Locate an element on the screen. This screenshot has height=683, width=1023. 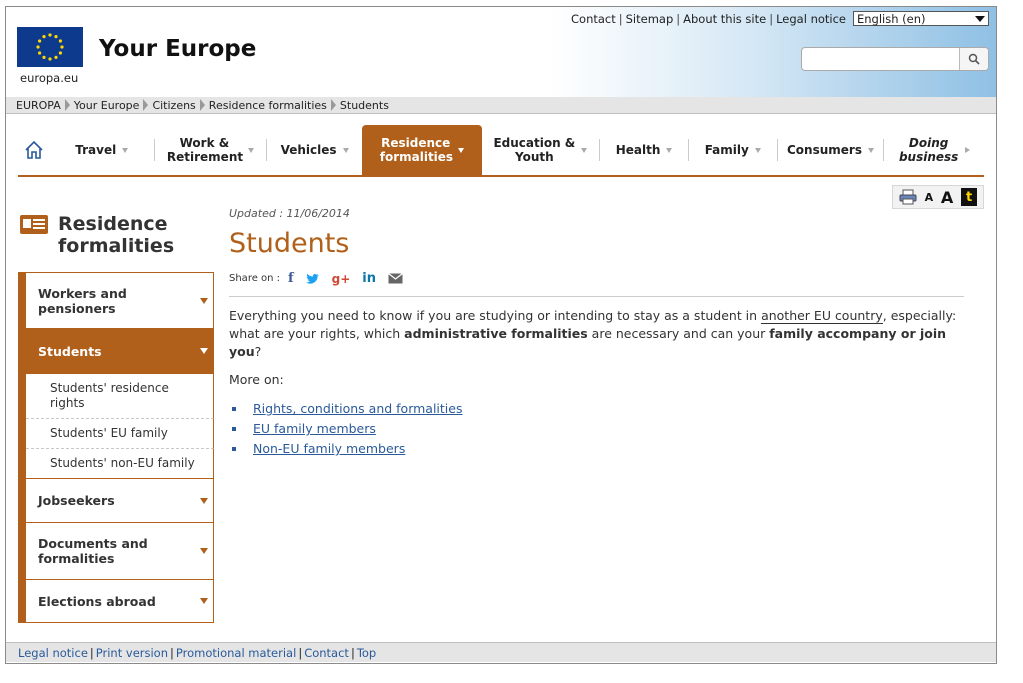
more-on-label: More on: is located at coordinates (256, 379).